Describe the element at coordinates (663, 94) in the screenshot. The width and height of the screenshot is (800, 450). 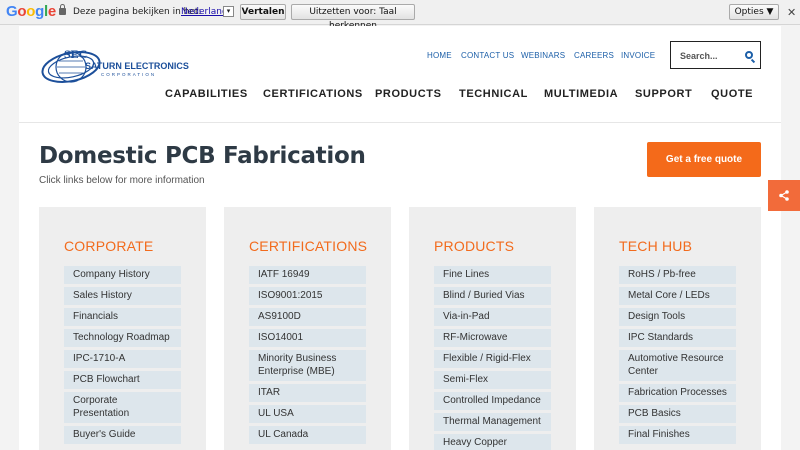
I see `menu-support: SUPPORT` at that location.